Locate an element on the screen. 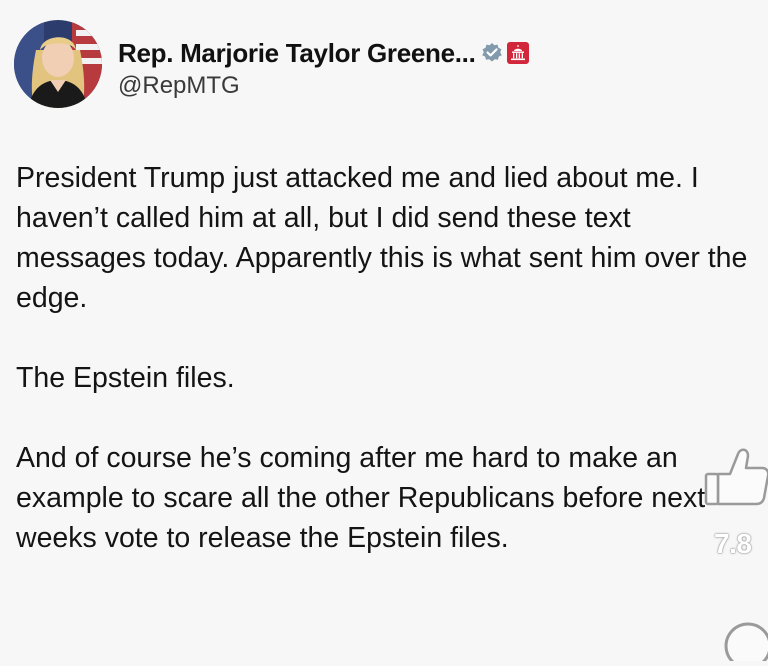 The image size is (768, 666). like-count: 7.8 is located at coordinates (733, 543).